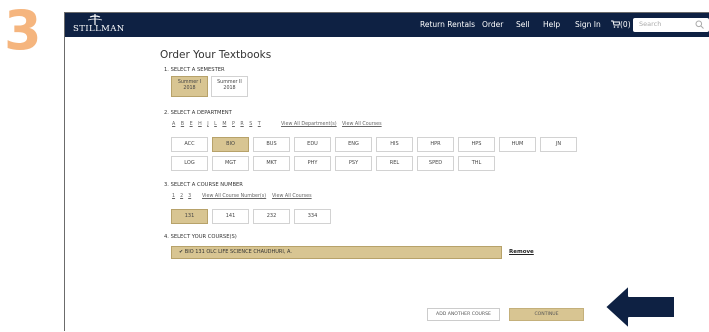  I want to click on dept-mkt-button: MKT, so click(271, 163).